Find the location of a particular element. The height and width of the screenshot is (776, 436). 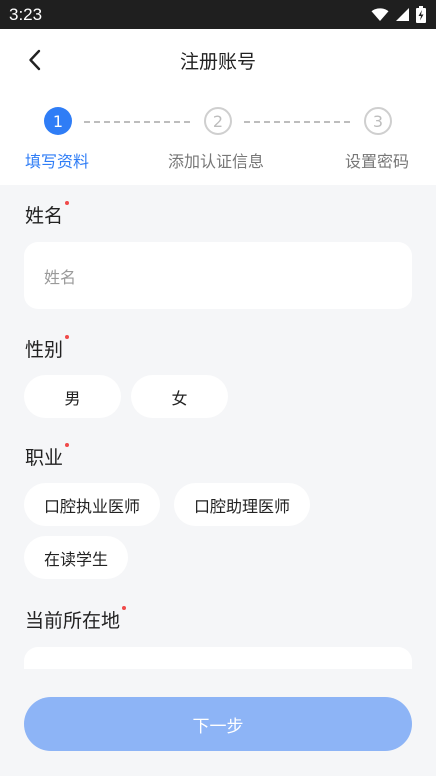

back-button is located at coordinates (35, 60).